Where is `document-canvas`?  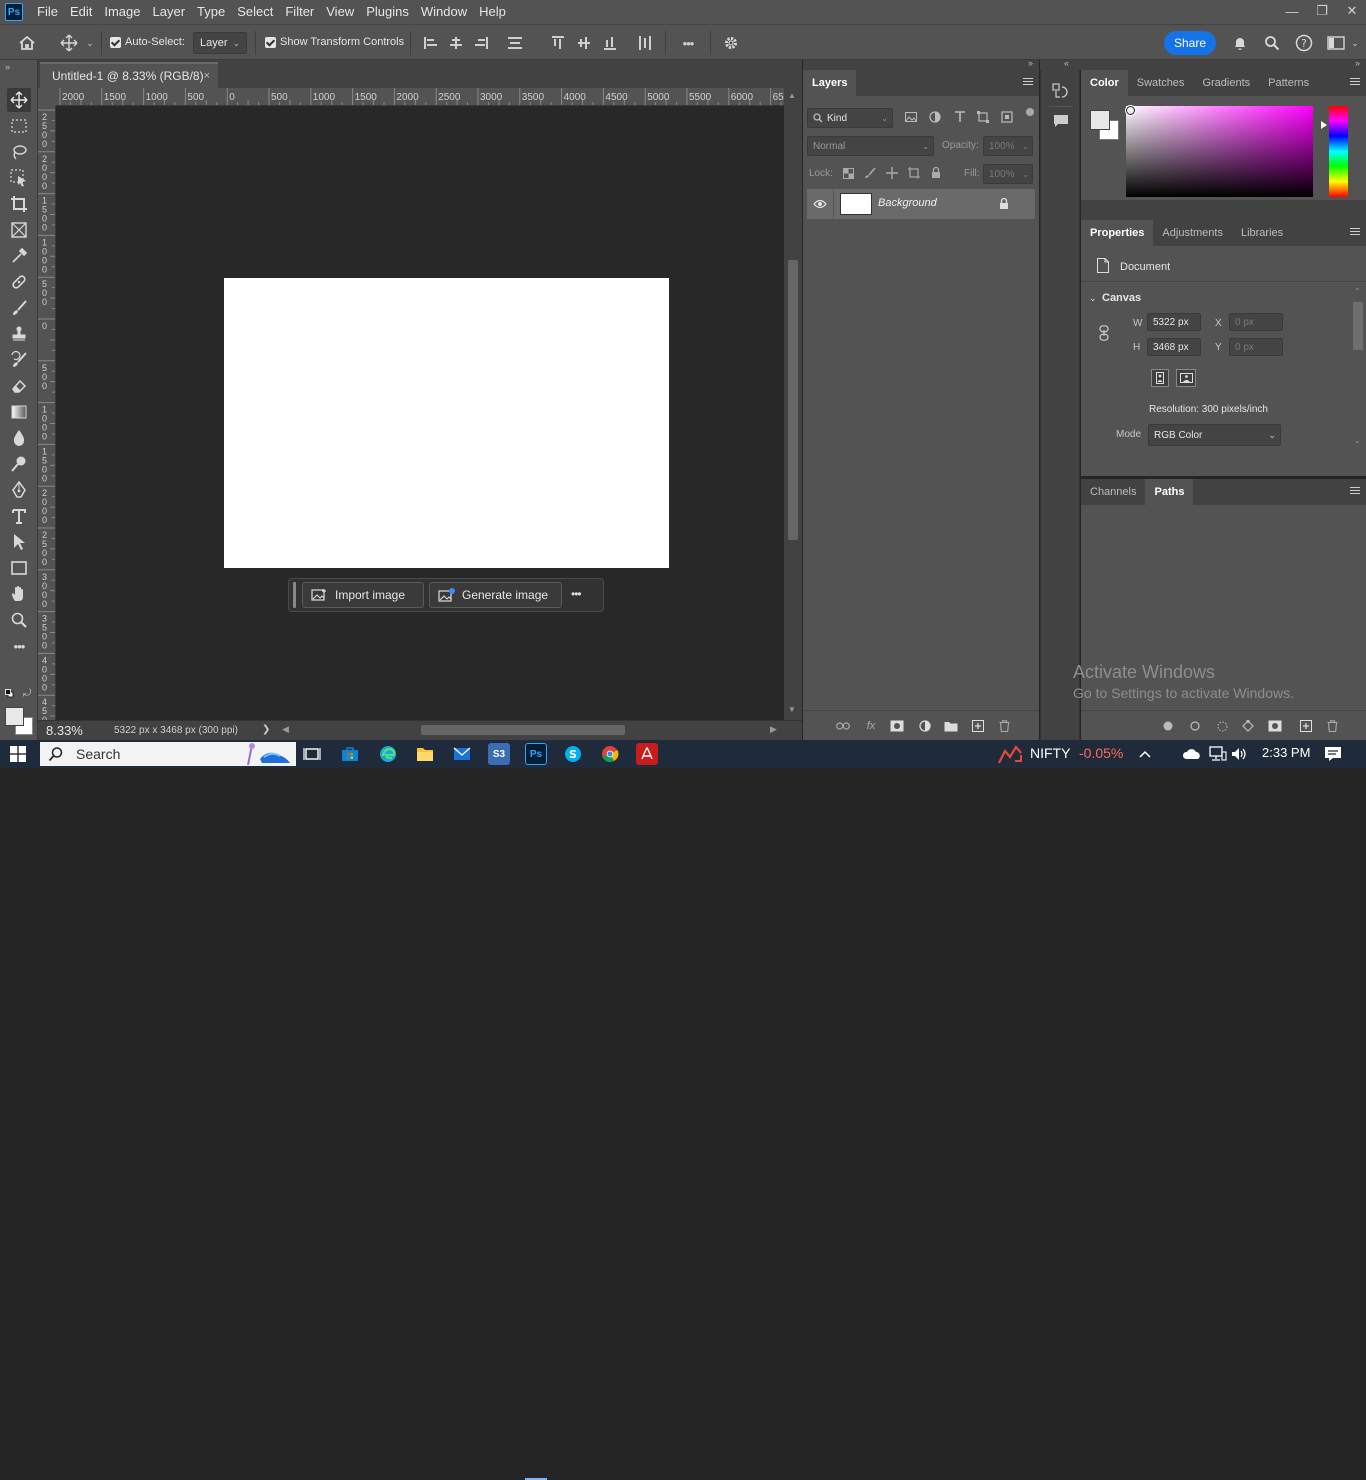 document-canvas is located at coordinates (446, 423).